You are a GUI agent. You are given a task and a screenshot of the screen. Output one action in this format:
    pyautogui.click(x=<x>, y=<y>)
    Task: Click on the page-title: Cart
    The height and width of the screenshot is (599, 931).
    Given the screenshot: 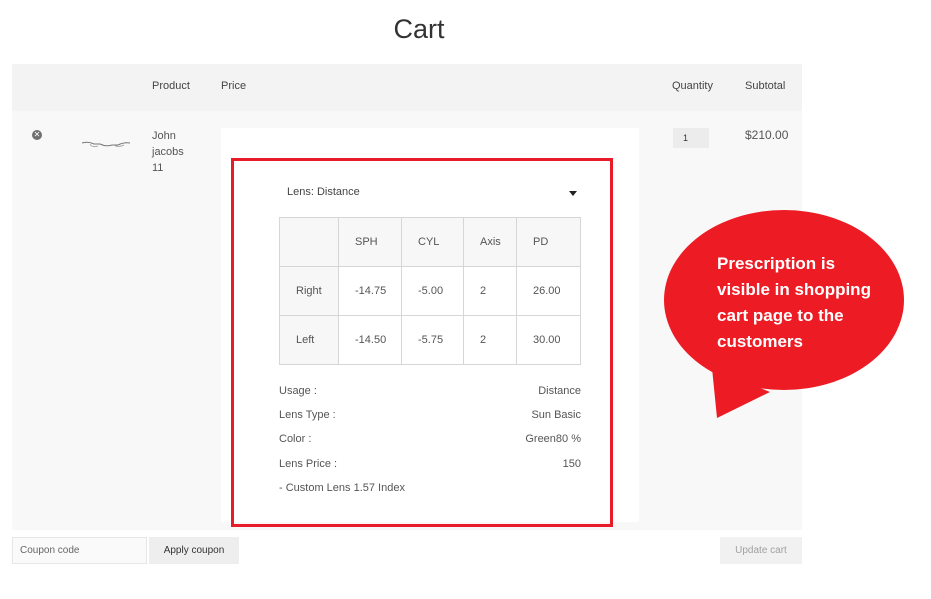 What is the action you would take?
    pyautogui.click(x=419, y=29)
    